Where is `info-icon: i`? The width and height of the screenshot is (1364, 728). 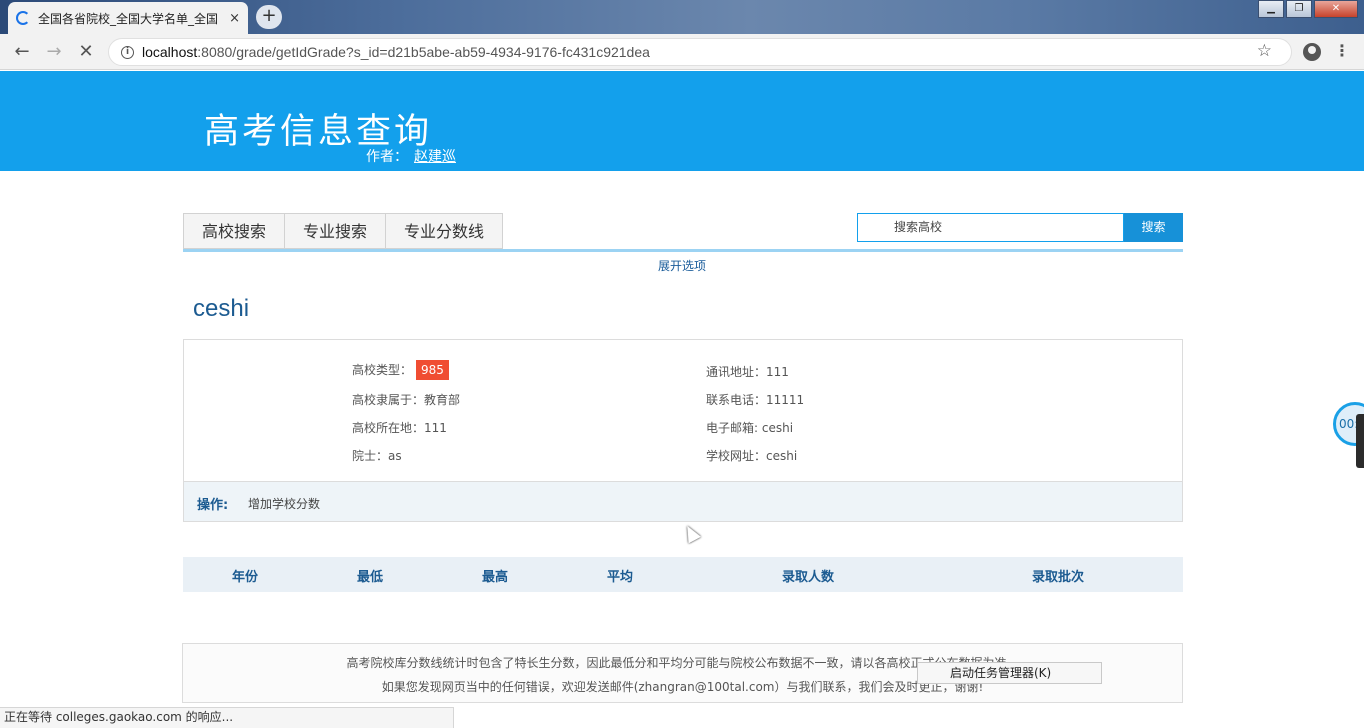 info-icon: i is located at coordinates (127, 52).